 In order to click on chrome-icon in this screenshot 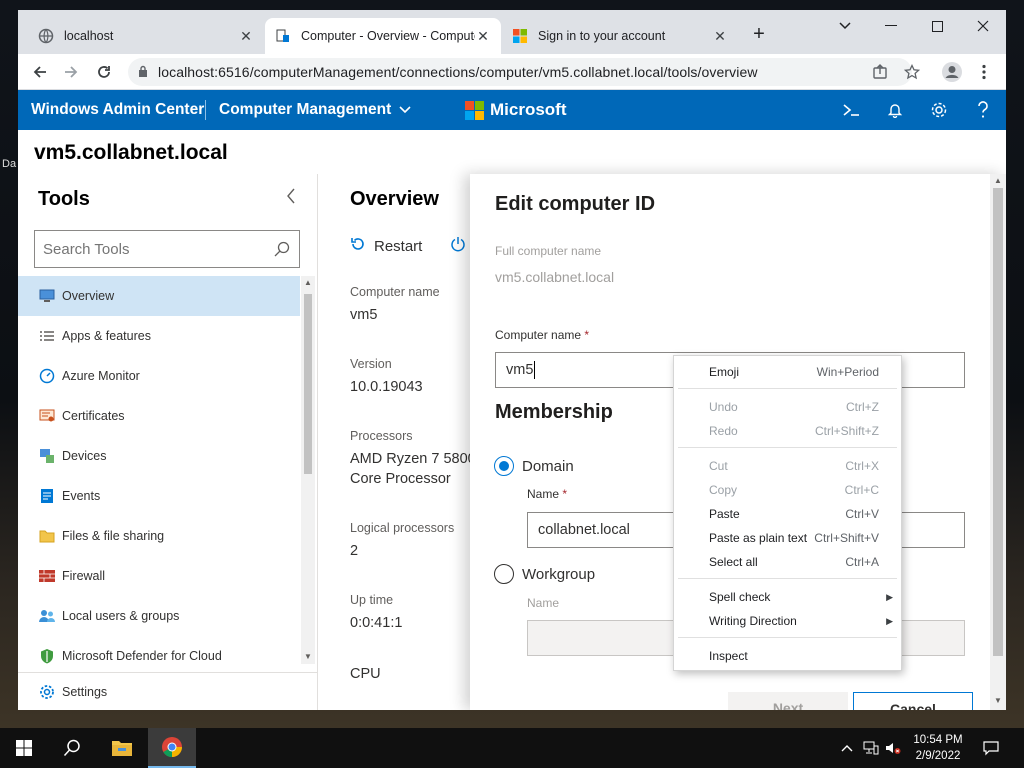, I will do `click(172, 748)`.